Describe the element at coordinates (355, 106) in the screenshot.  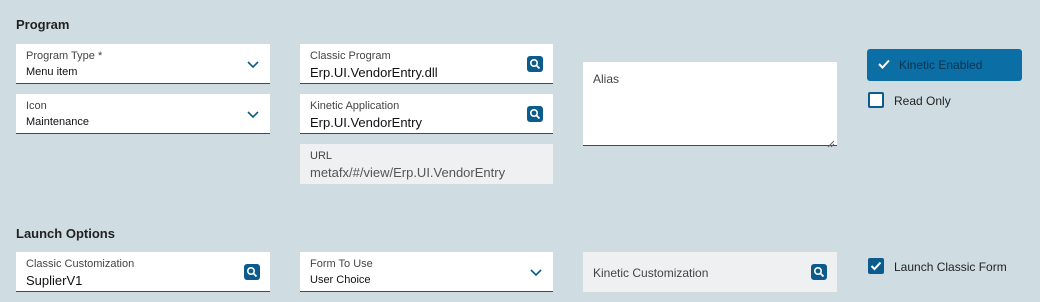
I see `kinetic-application-label: Kinetic Application` at that location.